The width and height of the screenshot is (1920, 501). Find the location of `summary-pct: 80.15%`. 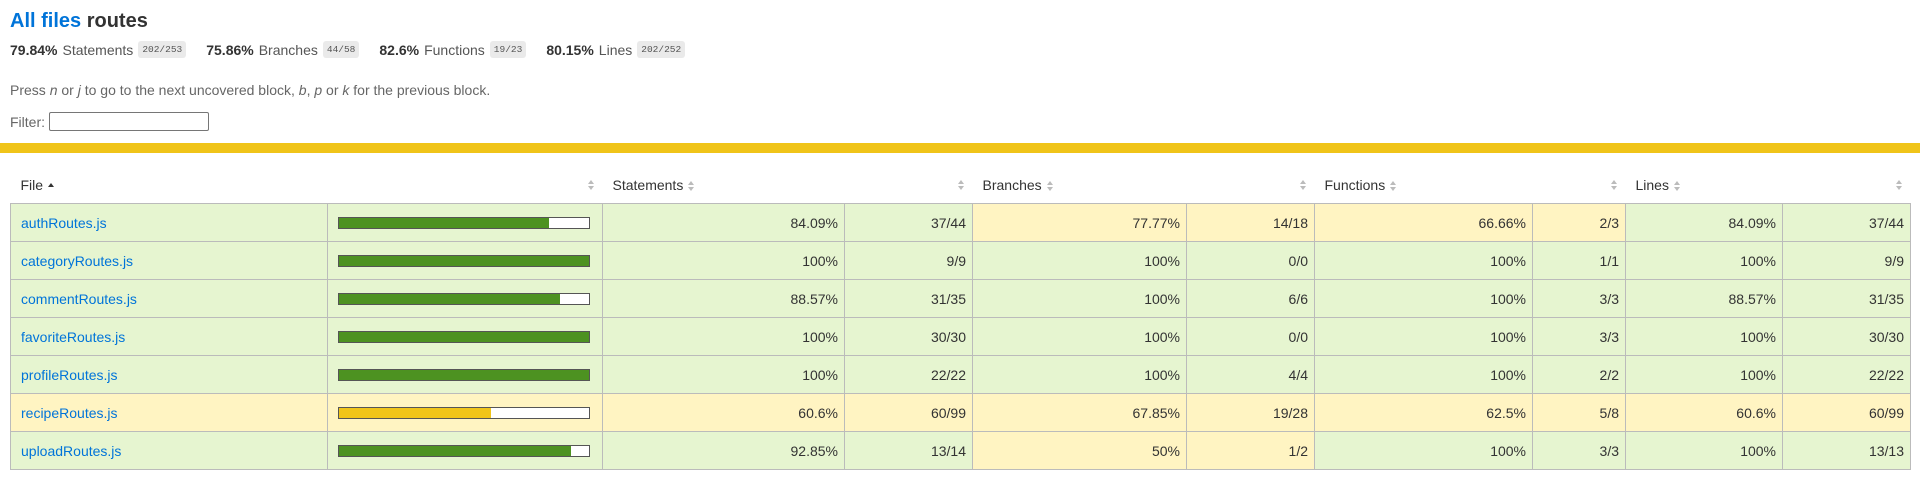

summary-pct: 80.15% is located at coordinates (570, 49).